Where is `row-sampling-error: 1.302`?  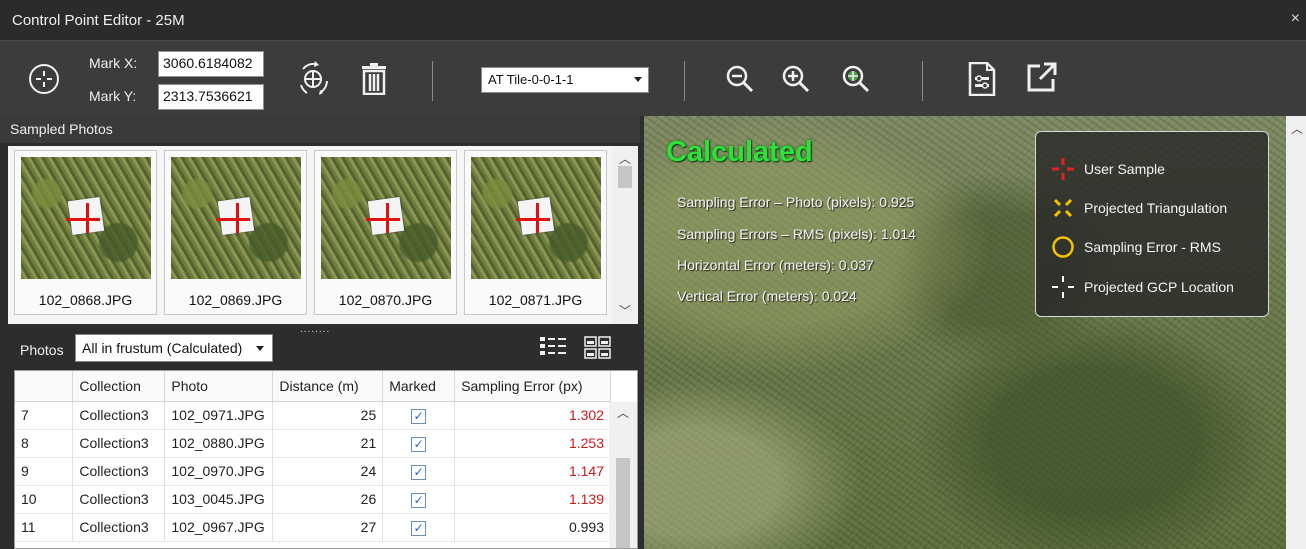
row-sampling-error: 1.302 is located at coordinates (532, 415).